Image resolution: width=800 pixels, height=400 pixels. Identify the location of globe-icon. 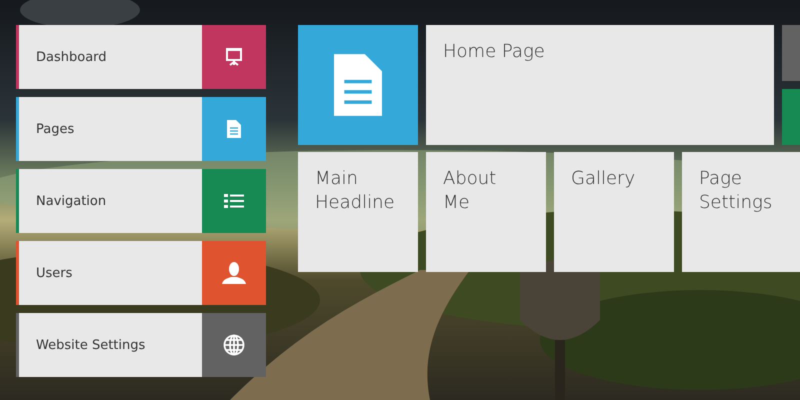
(234, 345).